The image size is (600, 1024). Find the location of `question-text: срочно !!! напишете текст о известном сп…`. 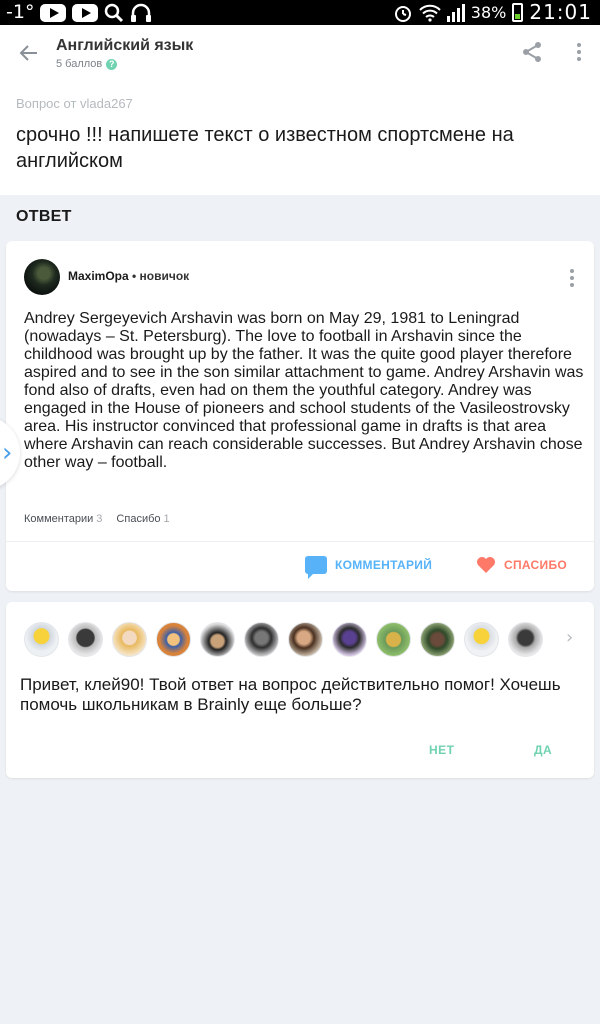

question-text: срочно !!! напишете текст о известном сп… is located at coordinates (265, 148).